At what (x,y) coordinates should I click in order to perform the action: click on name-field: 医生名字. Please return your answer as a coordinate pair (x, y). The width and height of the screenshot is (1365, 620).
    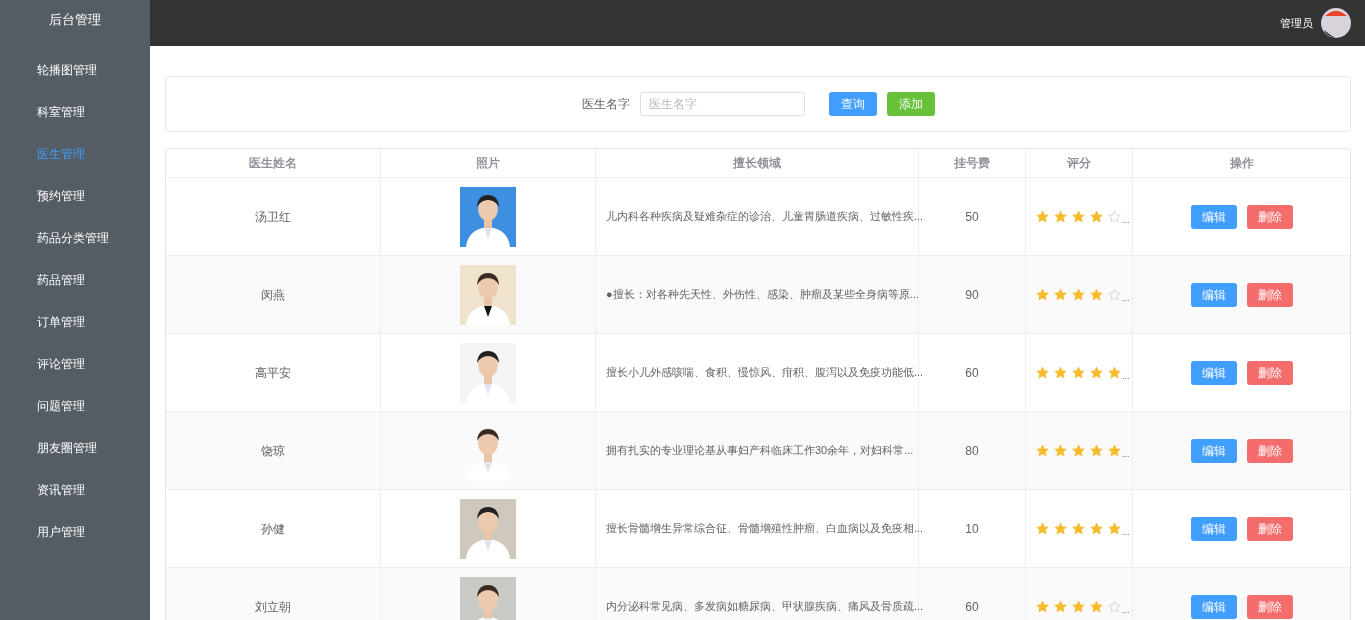
    Looking at the image, I should click on (722, 104).